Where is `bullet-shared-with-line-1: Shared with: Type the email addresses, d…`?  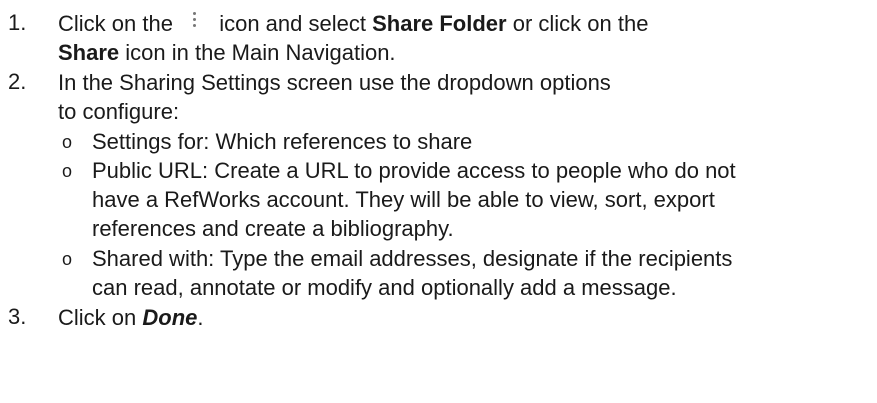 bullet-shared-with-line-1: Shared with: Type the email addresses, d… is located at coordinates (412, 258).